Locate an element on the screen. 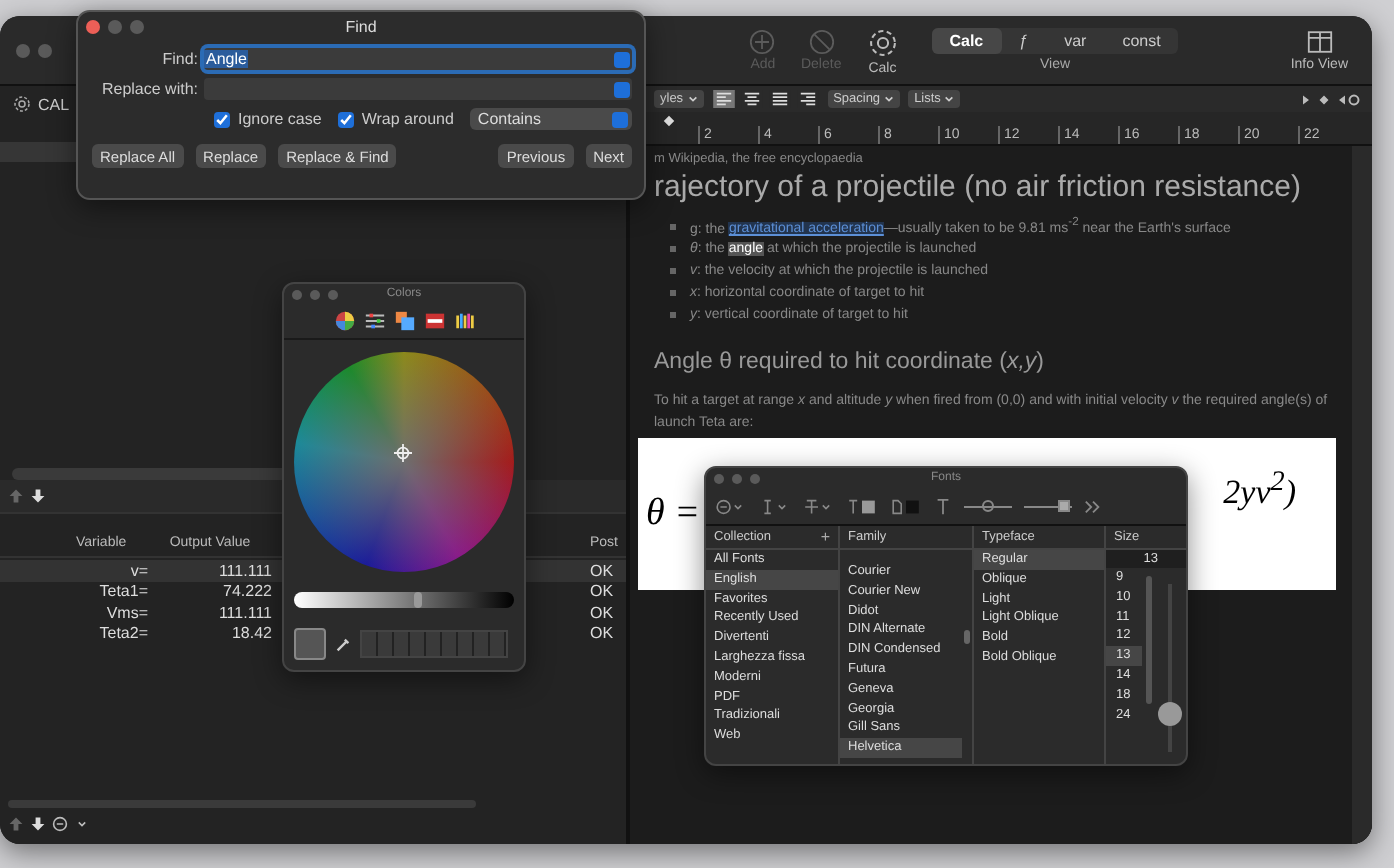 The image size is (1394, 868). checkbox-label: Ignore case is located at coordinates (280, 119).